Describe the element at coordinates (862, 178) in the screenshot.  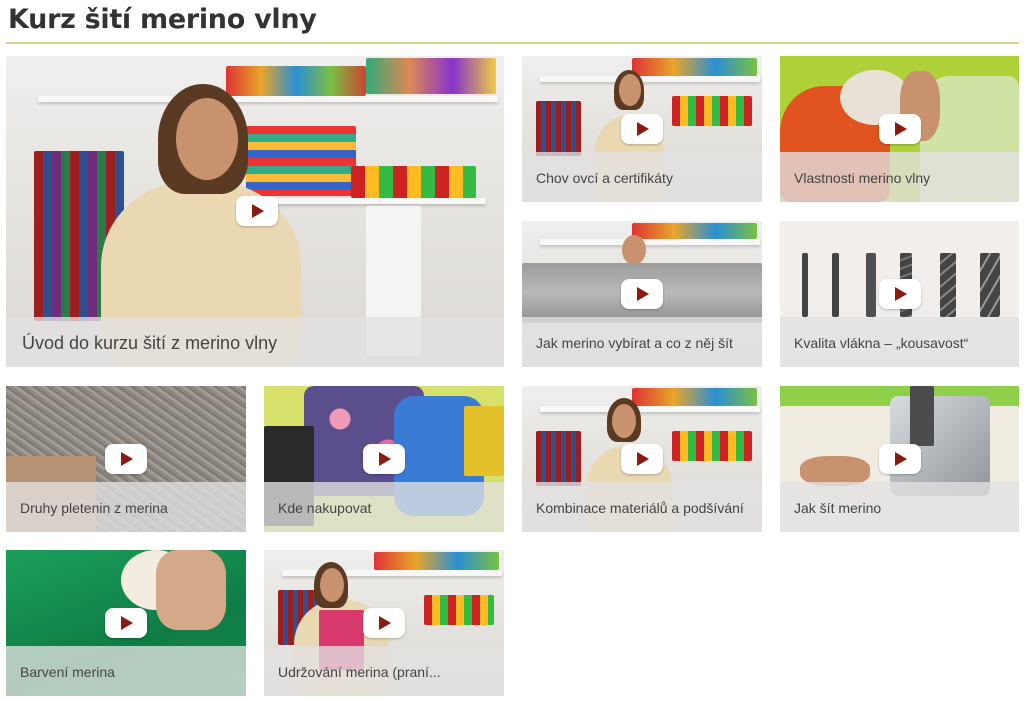
I see `video-title: Vlastnosti merino vlny` at that location.